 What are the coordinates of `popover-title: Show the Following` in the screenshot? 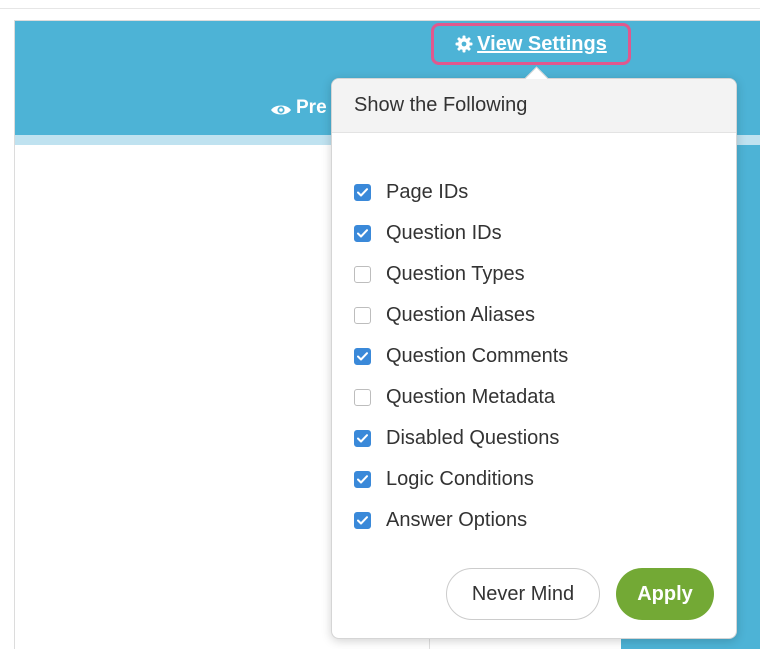 It's located at (534, 106).